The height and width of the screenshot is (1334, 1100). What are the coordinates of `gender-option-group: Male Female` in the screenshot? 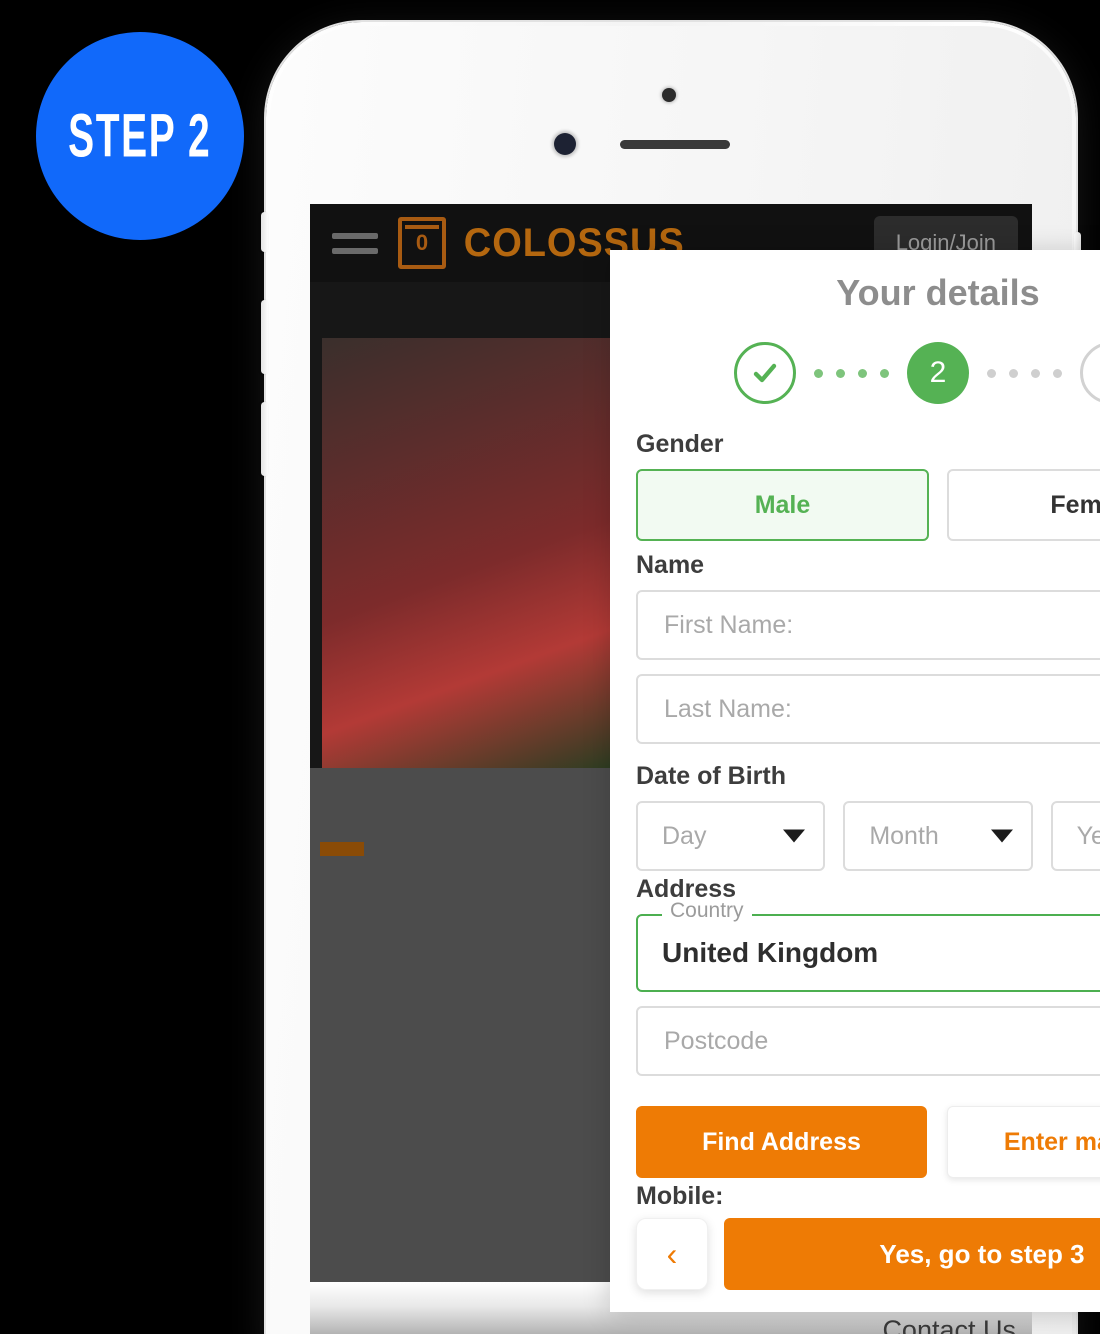 It's located at (868, 505).